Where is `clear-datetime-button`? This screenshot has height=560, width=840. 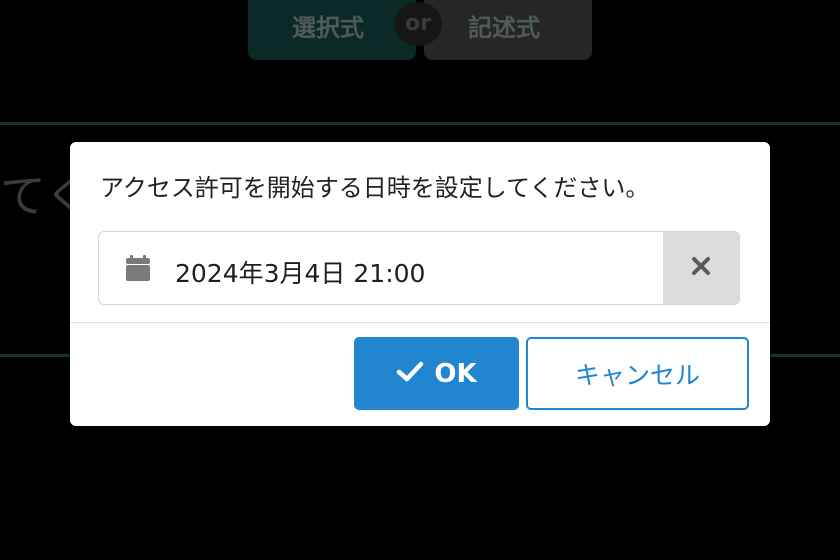 clear-datetime-button is located at coordinates (701, 268).